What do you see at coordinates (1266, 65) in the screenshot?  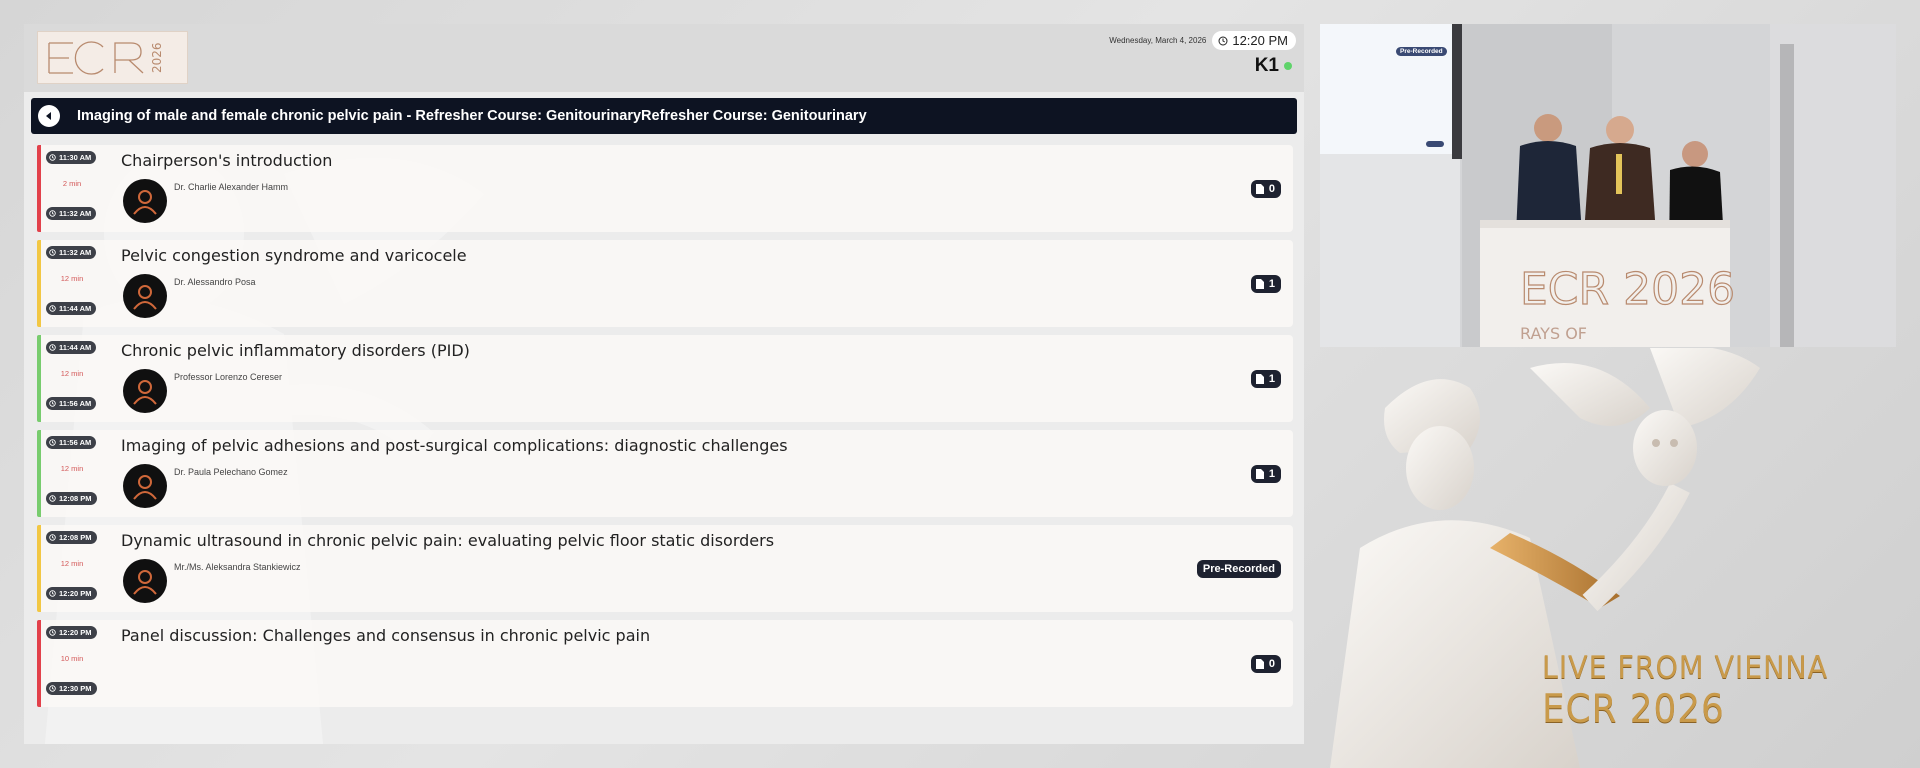 I see `room-name: K1` at bounding box center [1266, 65].